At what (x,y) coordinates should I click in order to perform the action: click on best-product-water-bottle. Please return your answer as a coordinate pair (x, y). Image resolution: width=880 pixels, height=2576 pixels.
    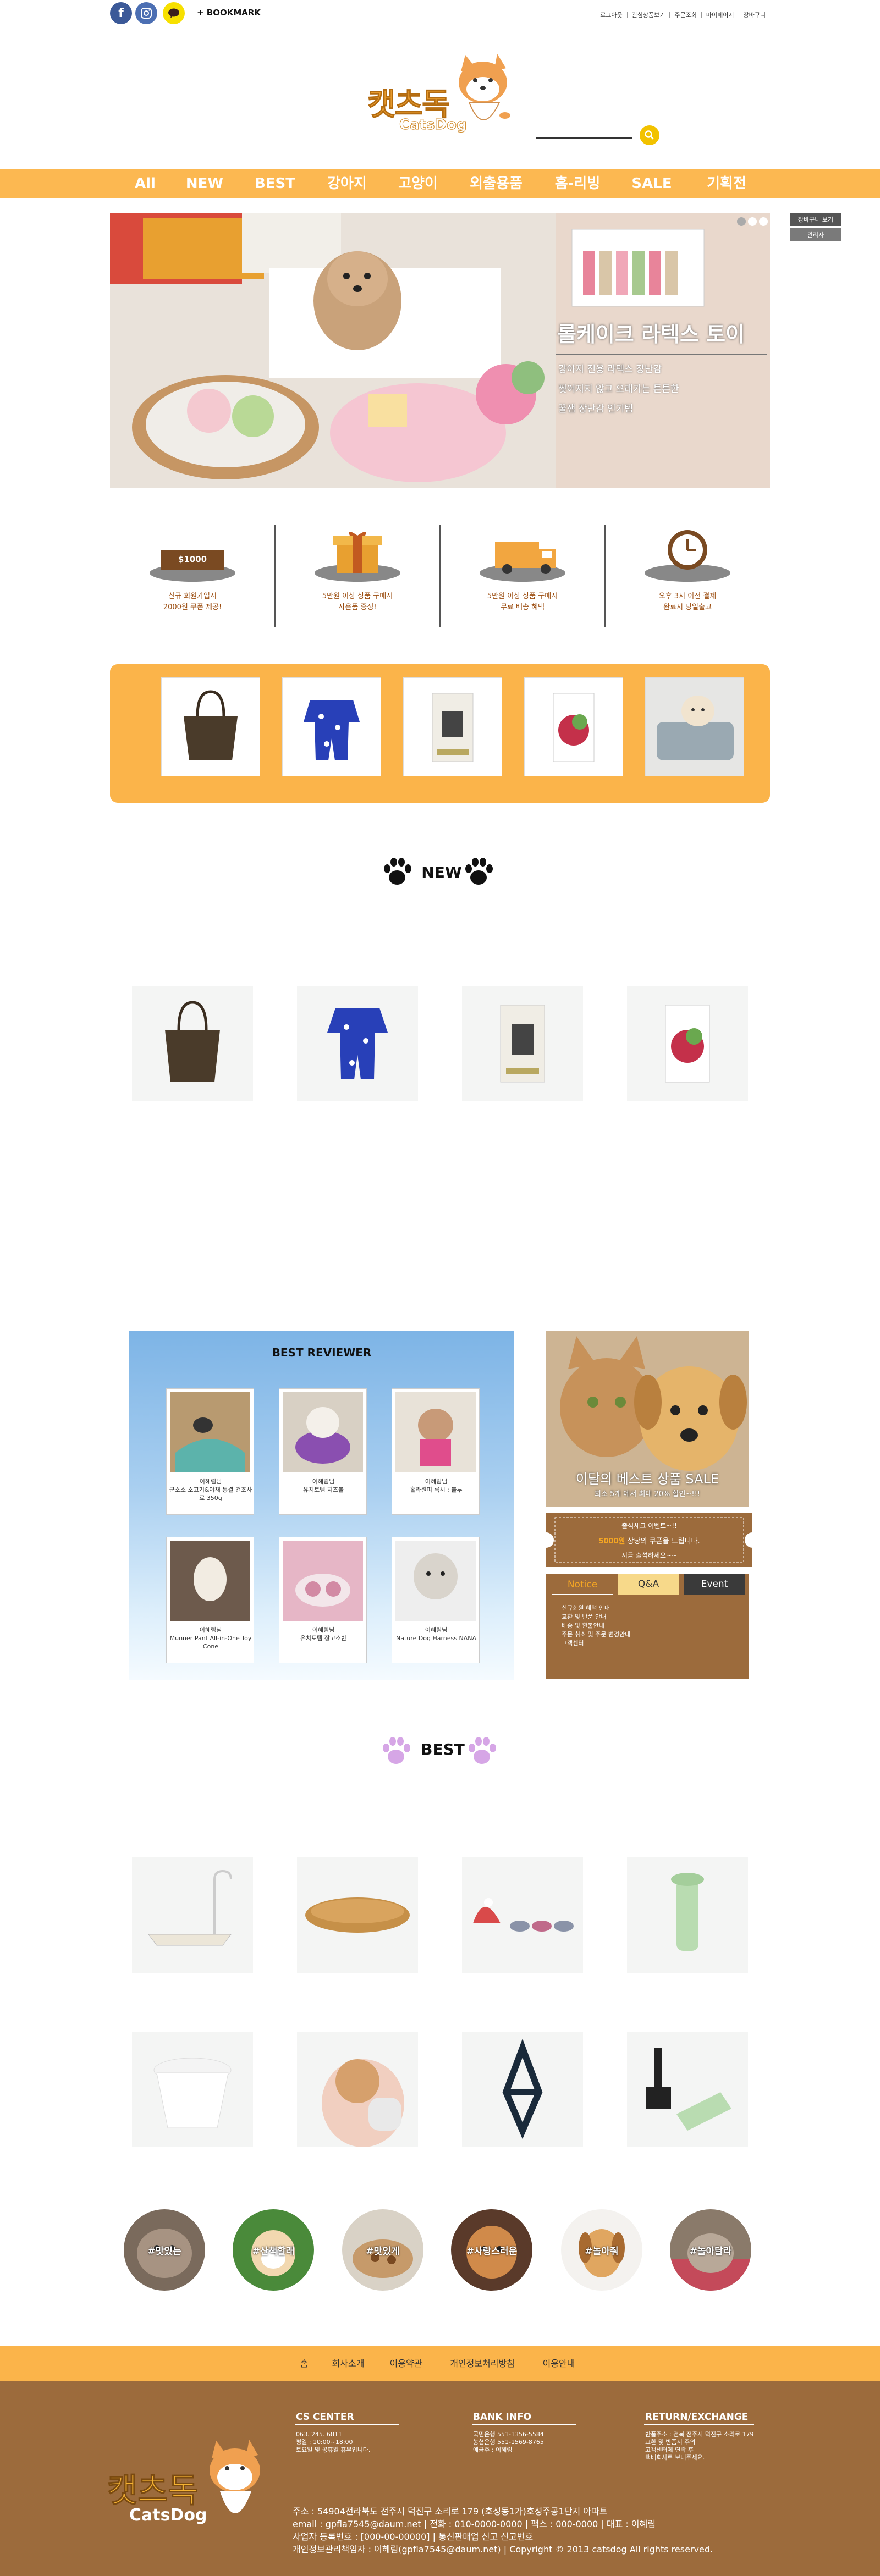
    Looking at the image, I should click on (687, 1915).